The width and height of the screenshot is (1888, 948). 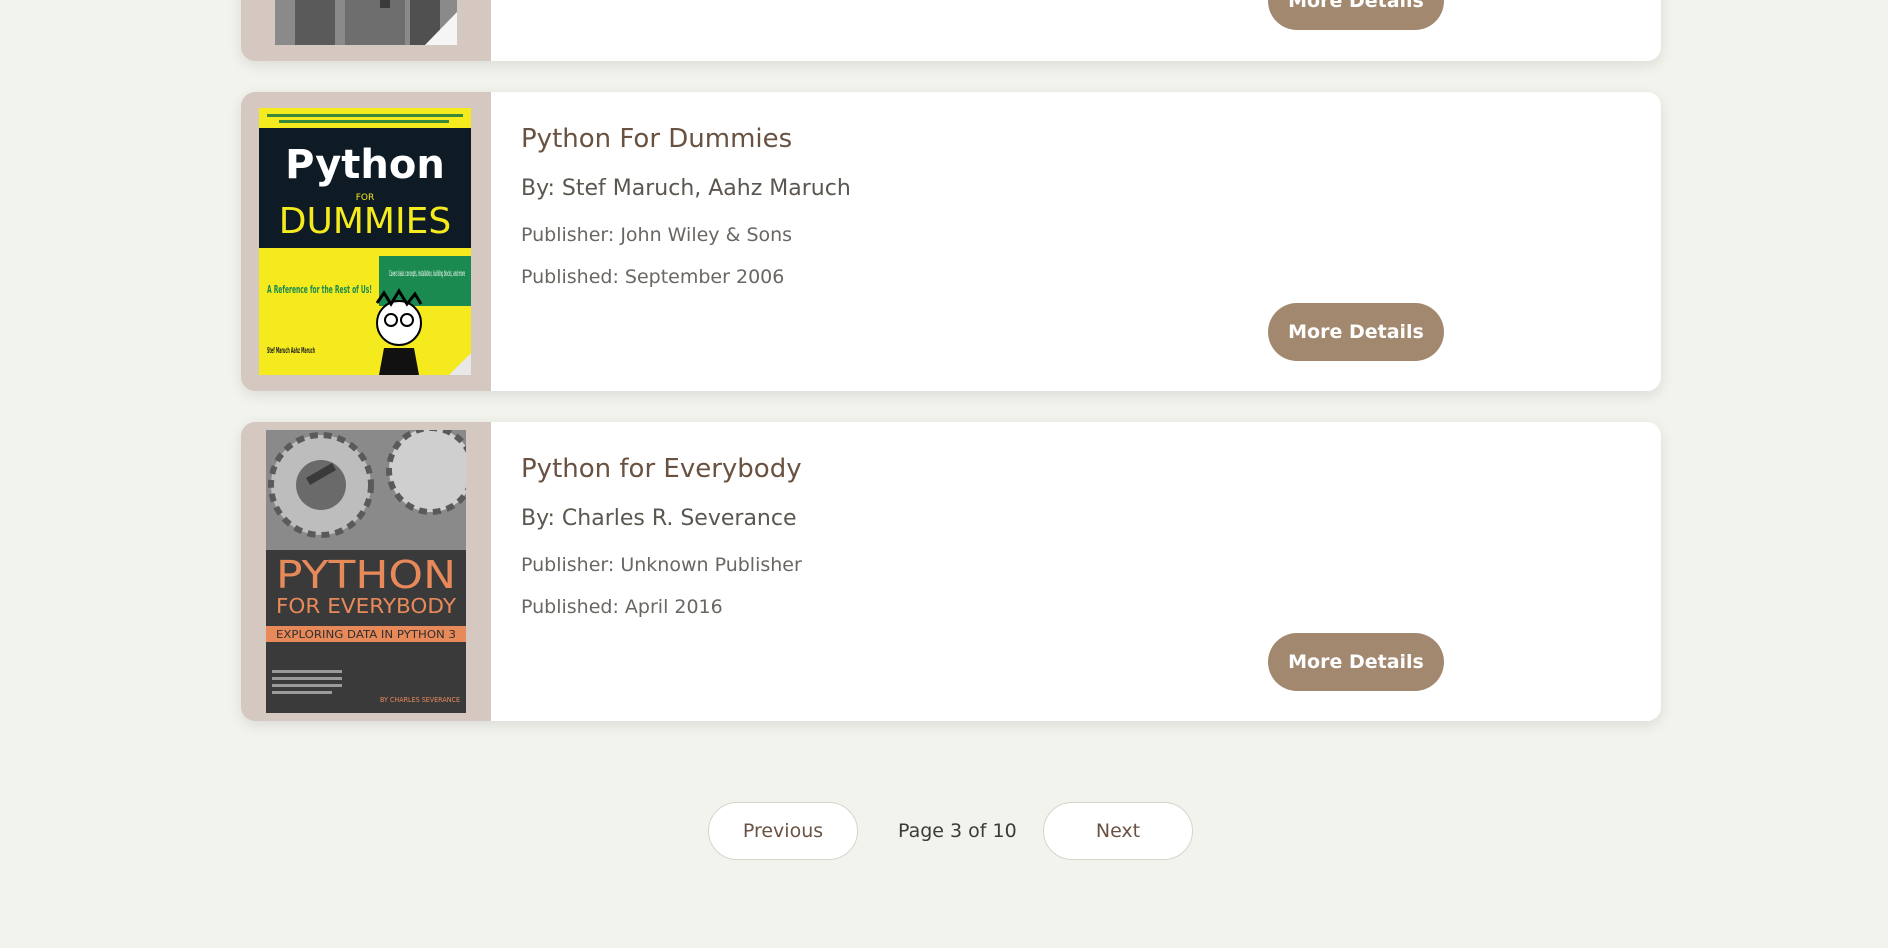 What do you see at coordinates (365, 221) in the screenshot?
I see `cover-series-text: DUMMIES` at bounding box center [365, 221].